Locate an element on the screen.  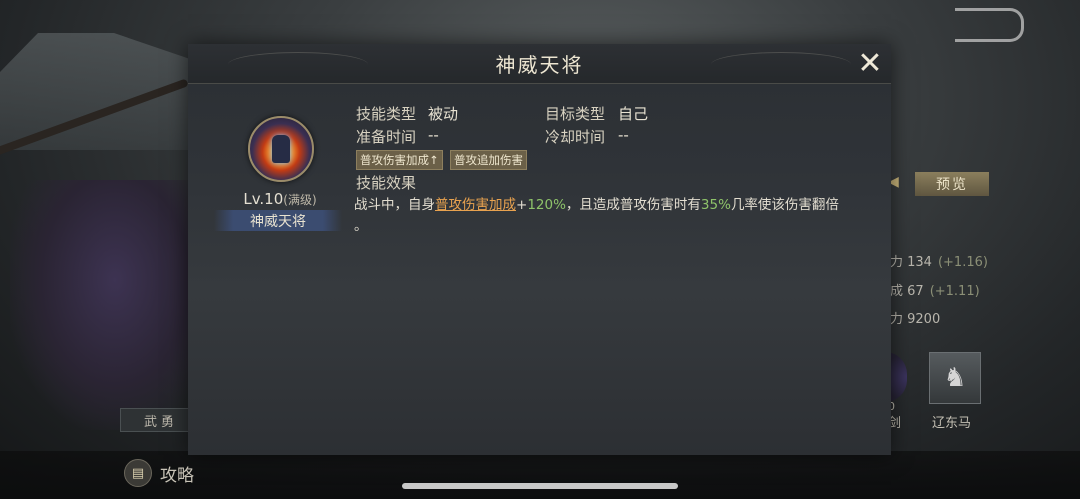
stat-value: 成 67 is located at coordinates (907, 291).